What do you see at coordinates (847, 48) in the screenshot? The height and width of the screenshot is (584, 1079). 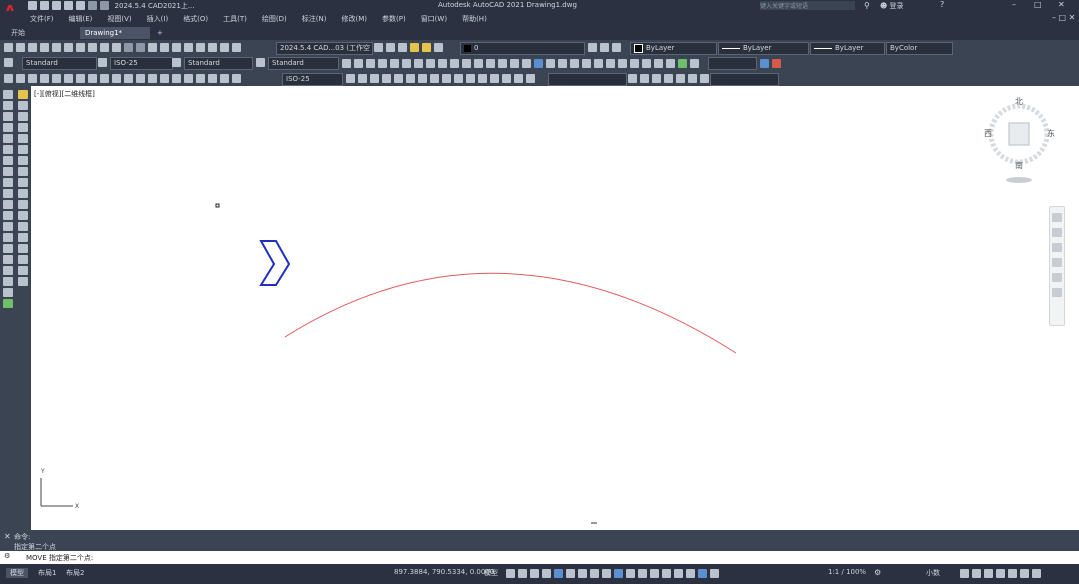 I see `lineweight-select: ByLayer` at bounding box center [847, 48].